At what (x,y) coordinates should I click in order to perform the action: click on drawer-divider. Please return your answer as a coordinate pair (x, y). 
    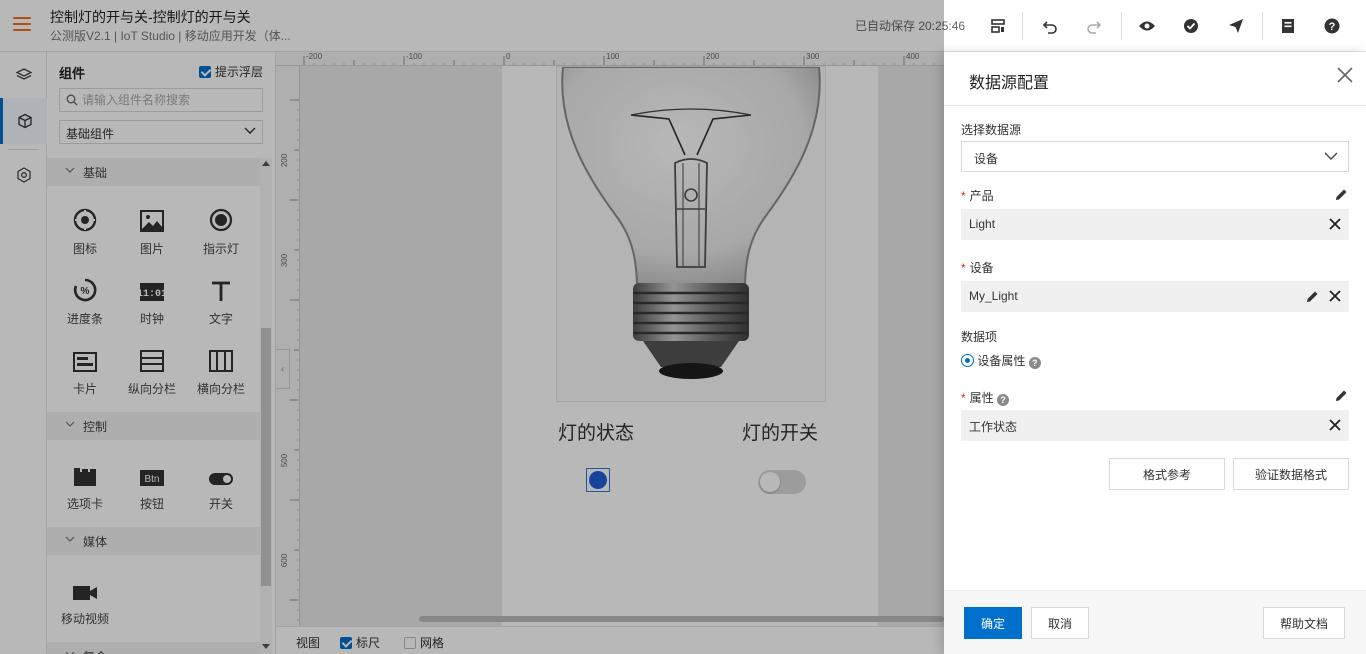
    Looking at the image, I should click on (1155, 105).